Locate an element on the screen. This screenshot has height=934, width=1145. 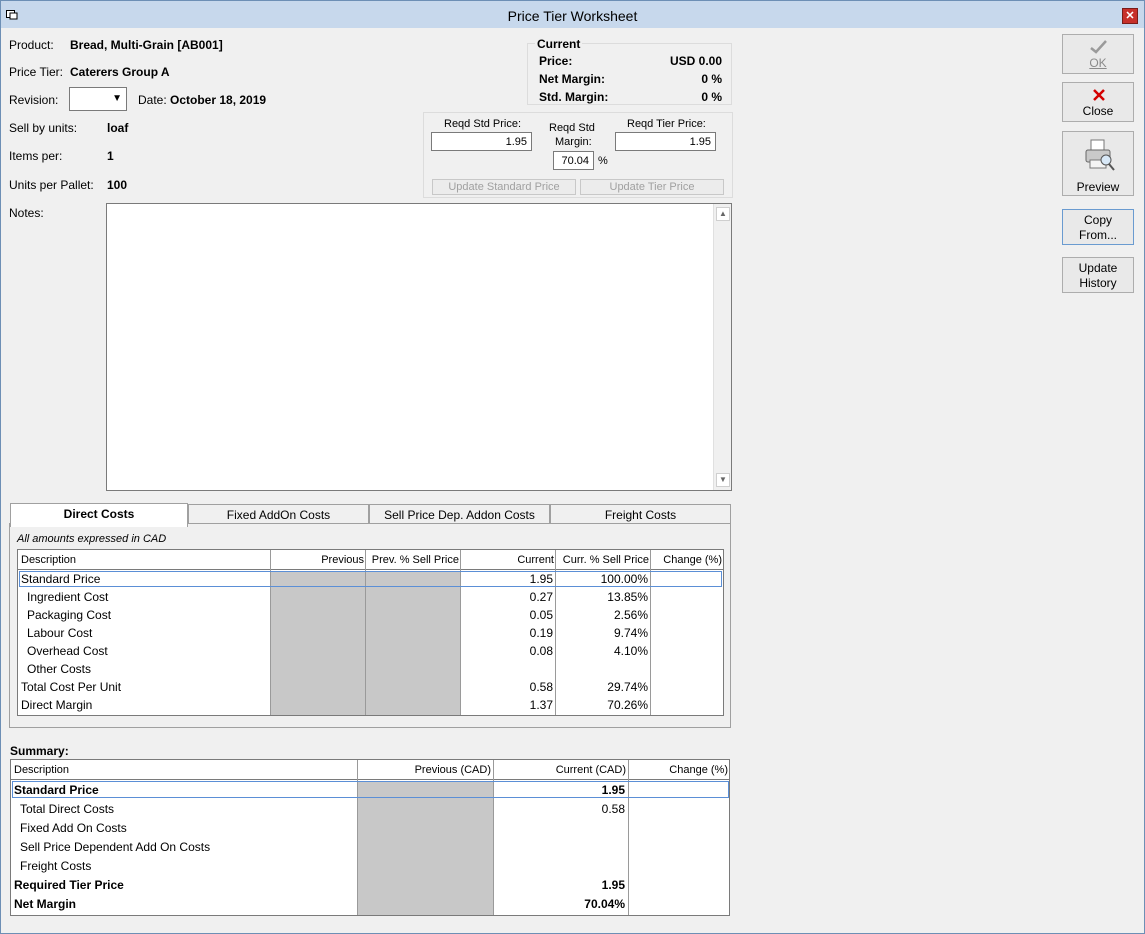
row-curr-pct: 9.74% is located at coordinates (630, 633).